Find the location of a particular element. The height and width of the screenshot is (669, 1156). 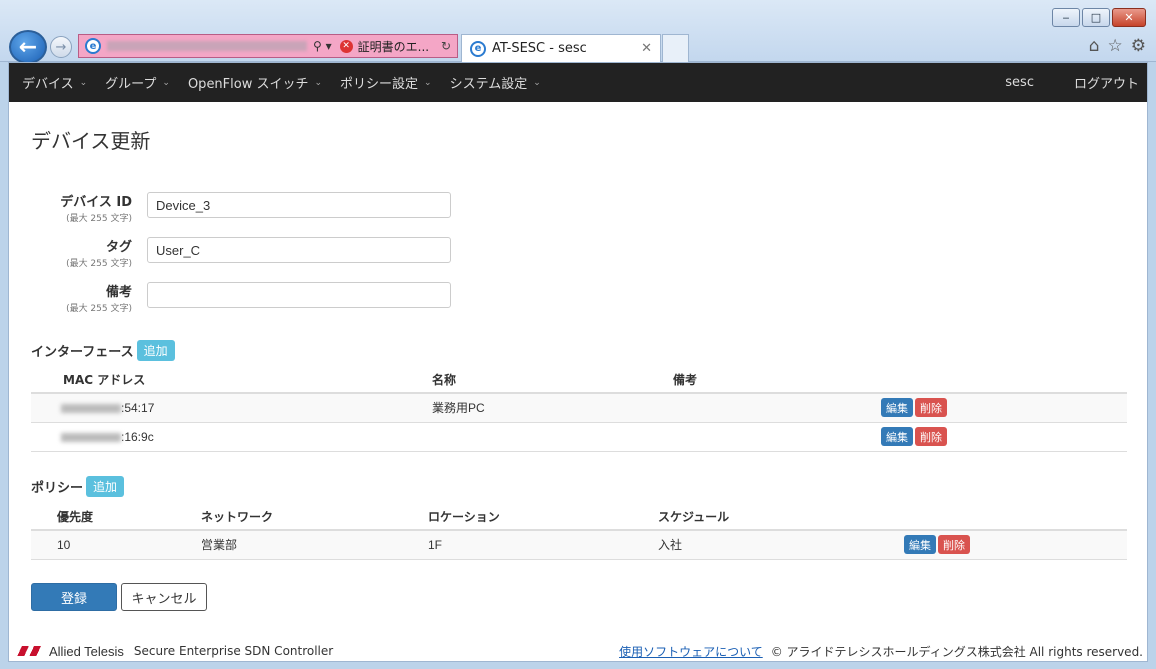

tab-title: AT-SESC - sesc is located at coordinates (539, 48).